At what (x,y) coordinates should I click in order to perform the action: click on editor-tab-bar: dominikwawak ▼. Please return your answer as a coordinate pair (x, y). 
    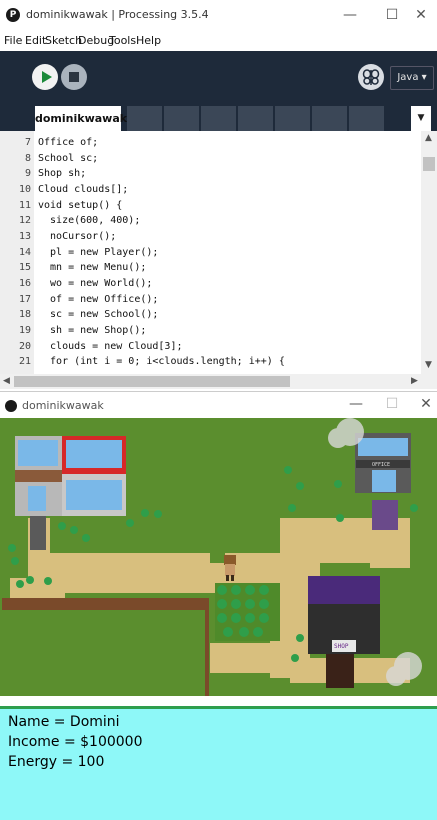
    Looking at the image, I should click on (218, 117).